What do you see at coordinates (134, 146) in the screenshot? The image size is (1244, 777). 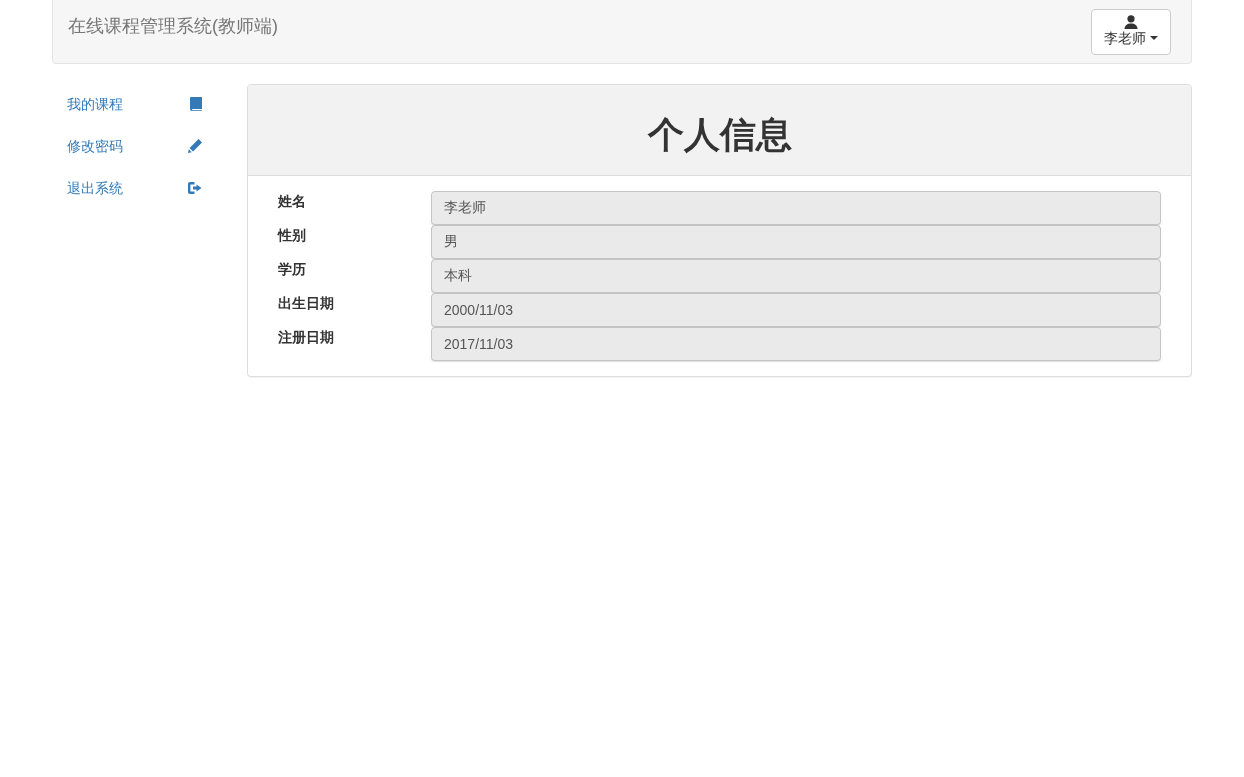 I see `sidebar-link: 修改密码` at bounding box center [134, 146].